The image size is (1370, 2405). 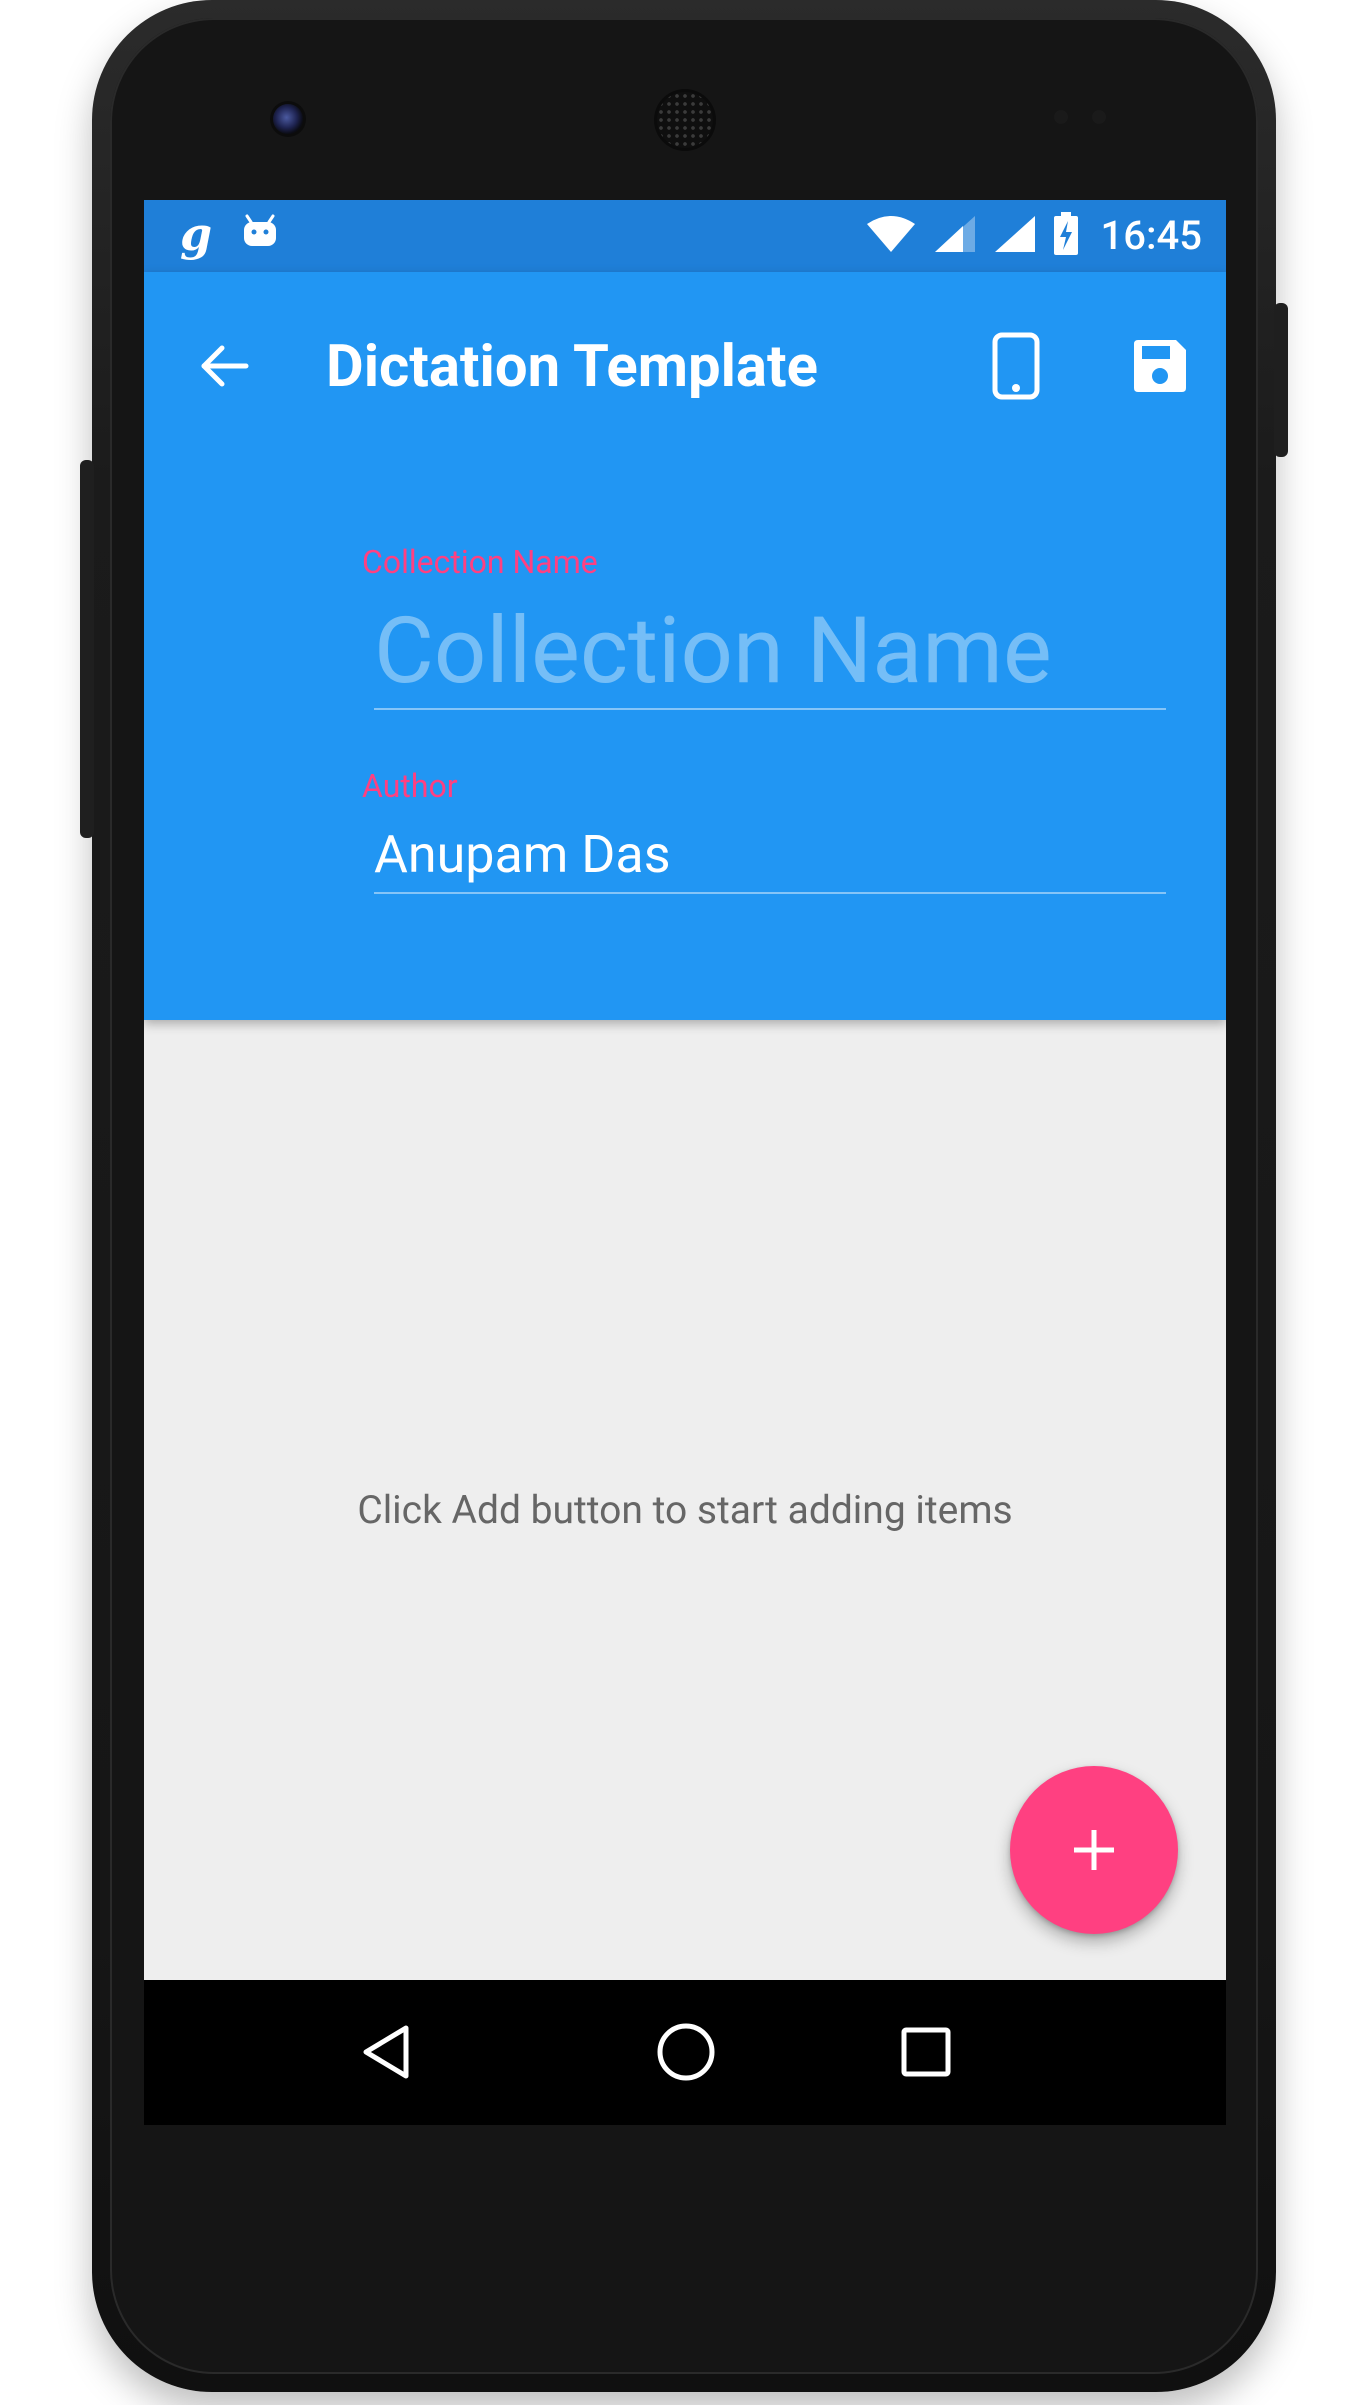 I want to click on home-circle-icon, so click(x=686, y=2052).